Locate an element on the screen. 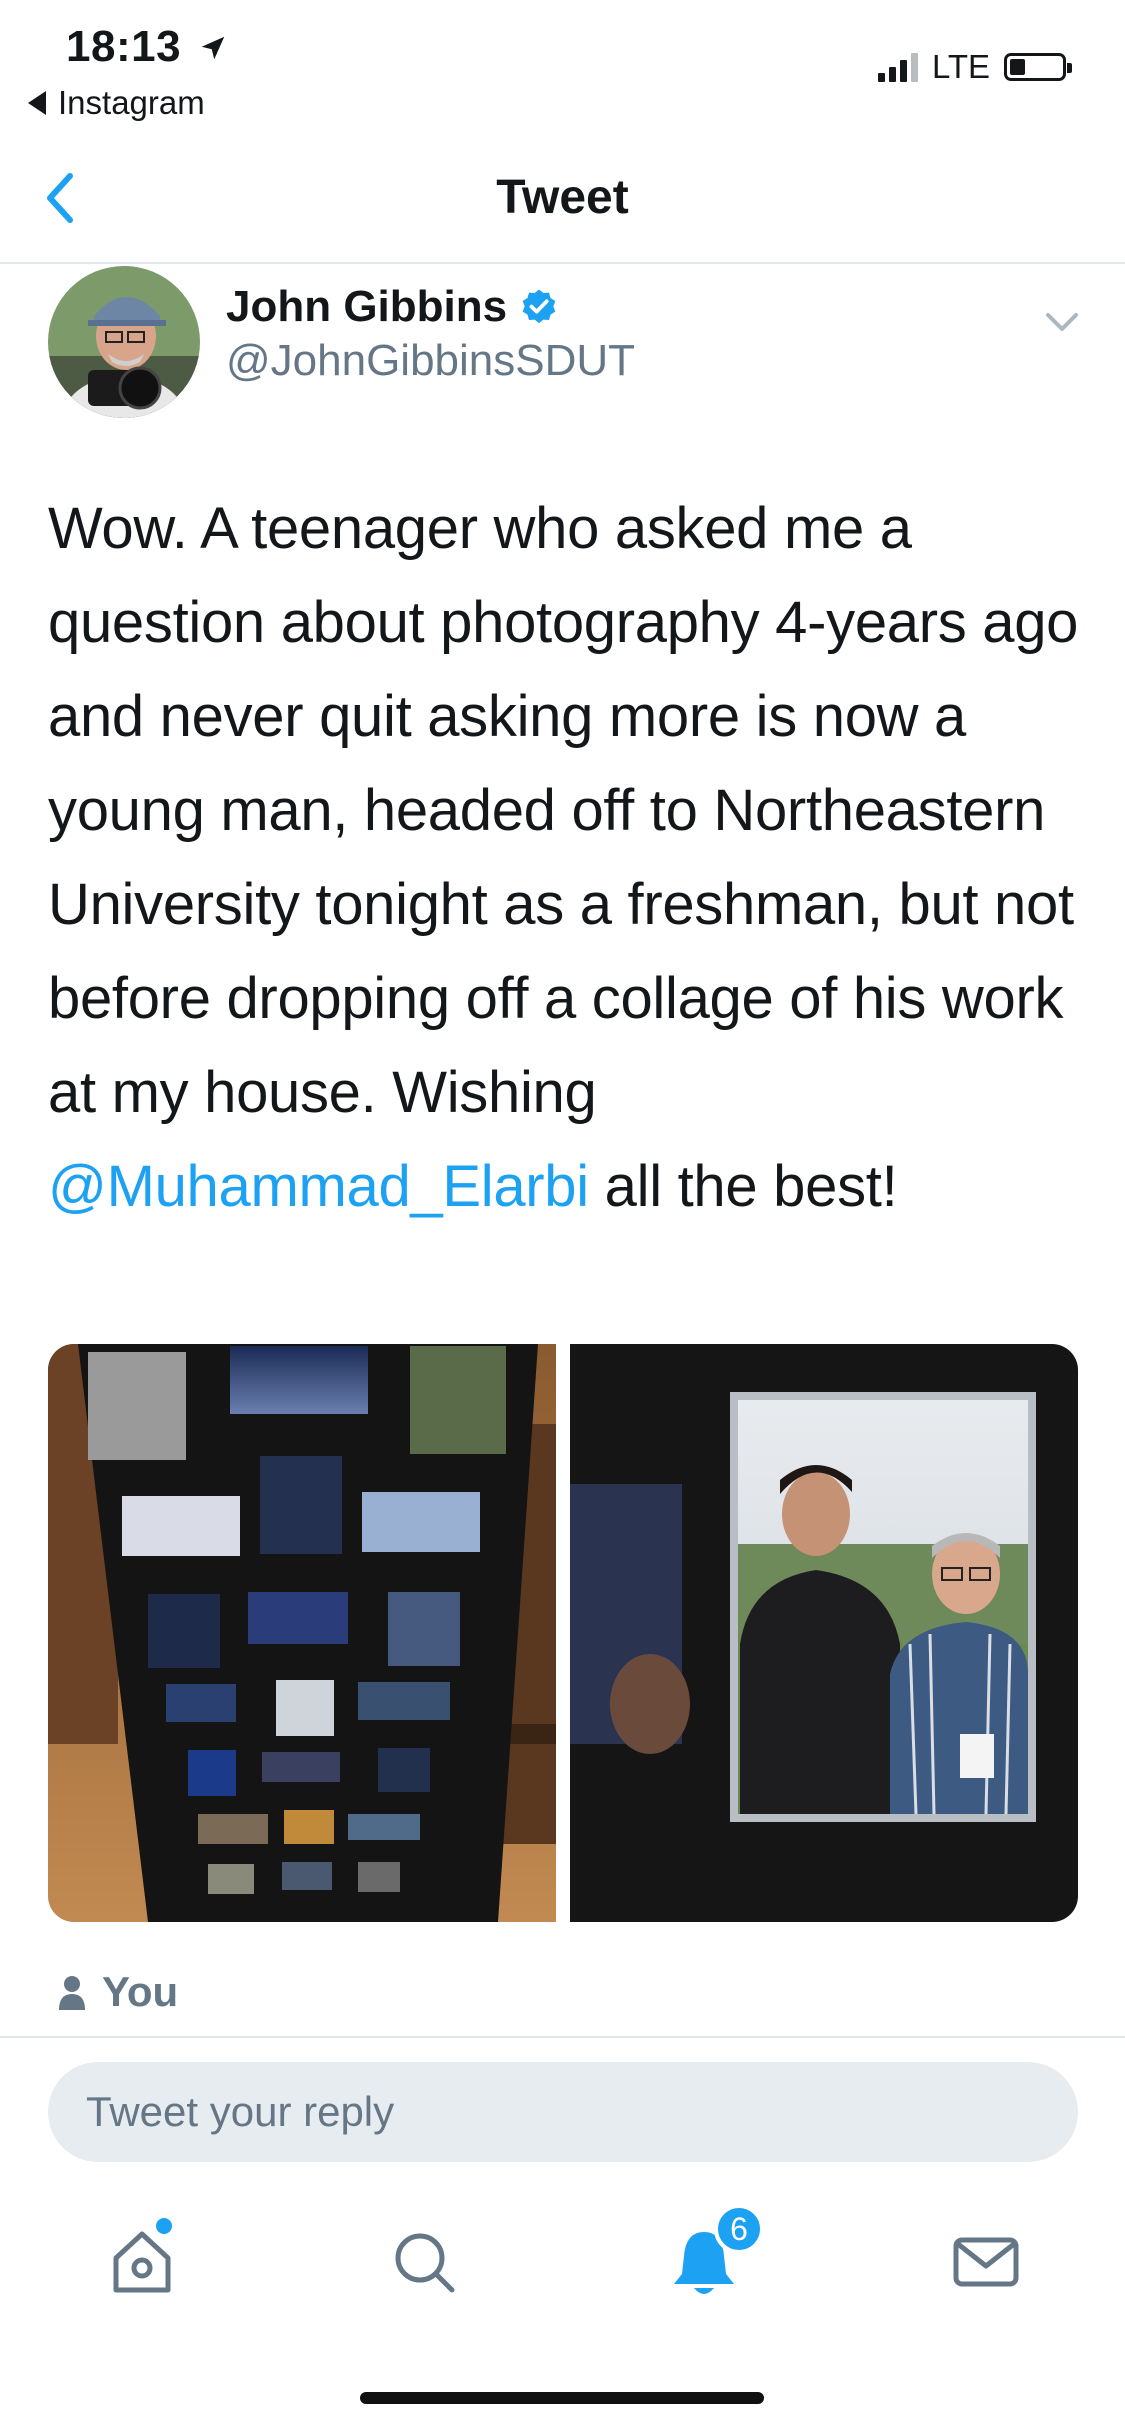 This screenshot has width=1125, height=2436. reply-context: You is located at coordinates (118, 1992).